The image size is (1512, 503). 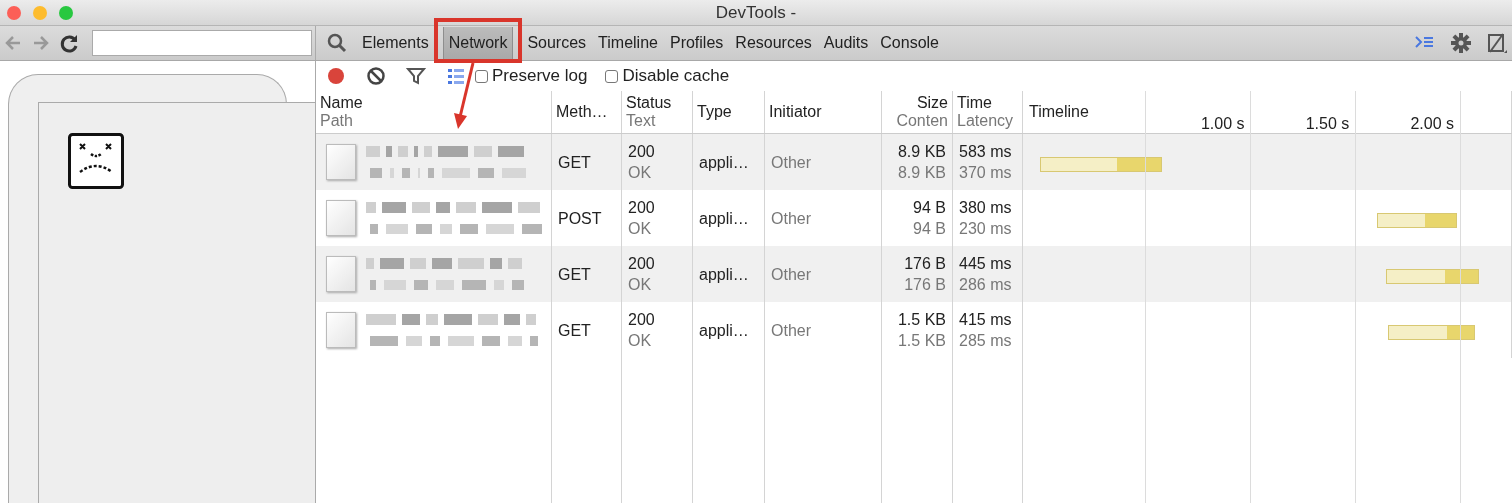 I want to click on size-text: 8.9 KB, so click(x=921, y=152).